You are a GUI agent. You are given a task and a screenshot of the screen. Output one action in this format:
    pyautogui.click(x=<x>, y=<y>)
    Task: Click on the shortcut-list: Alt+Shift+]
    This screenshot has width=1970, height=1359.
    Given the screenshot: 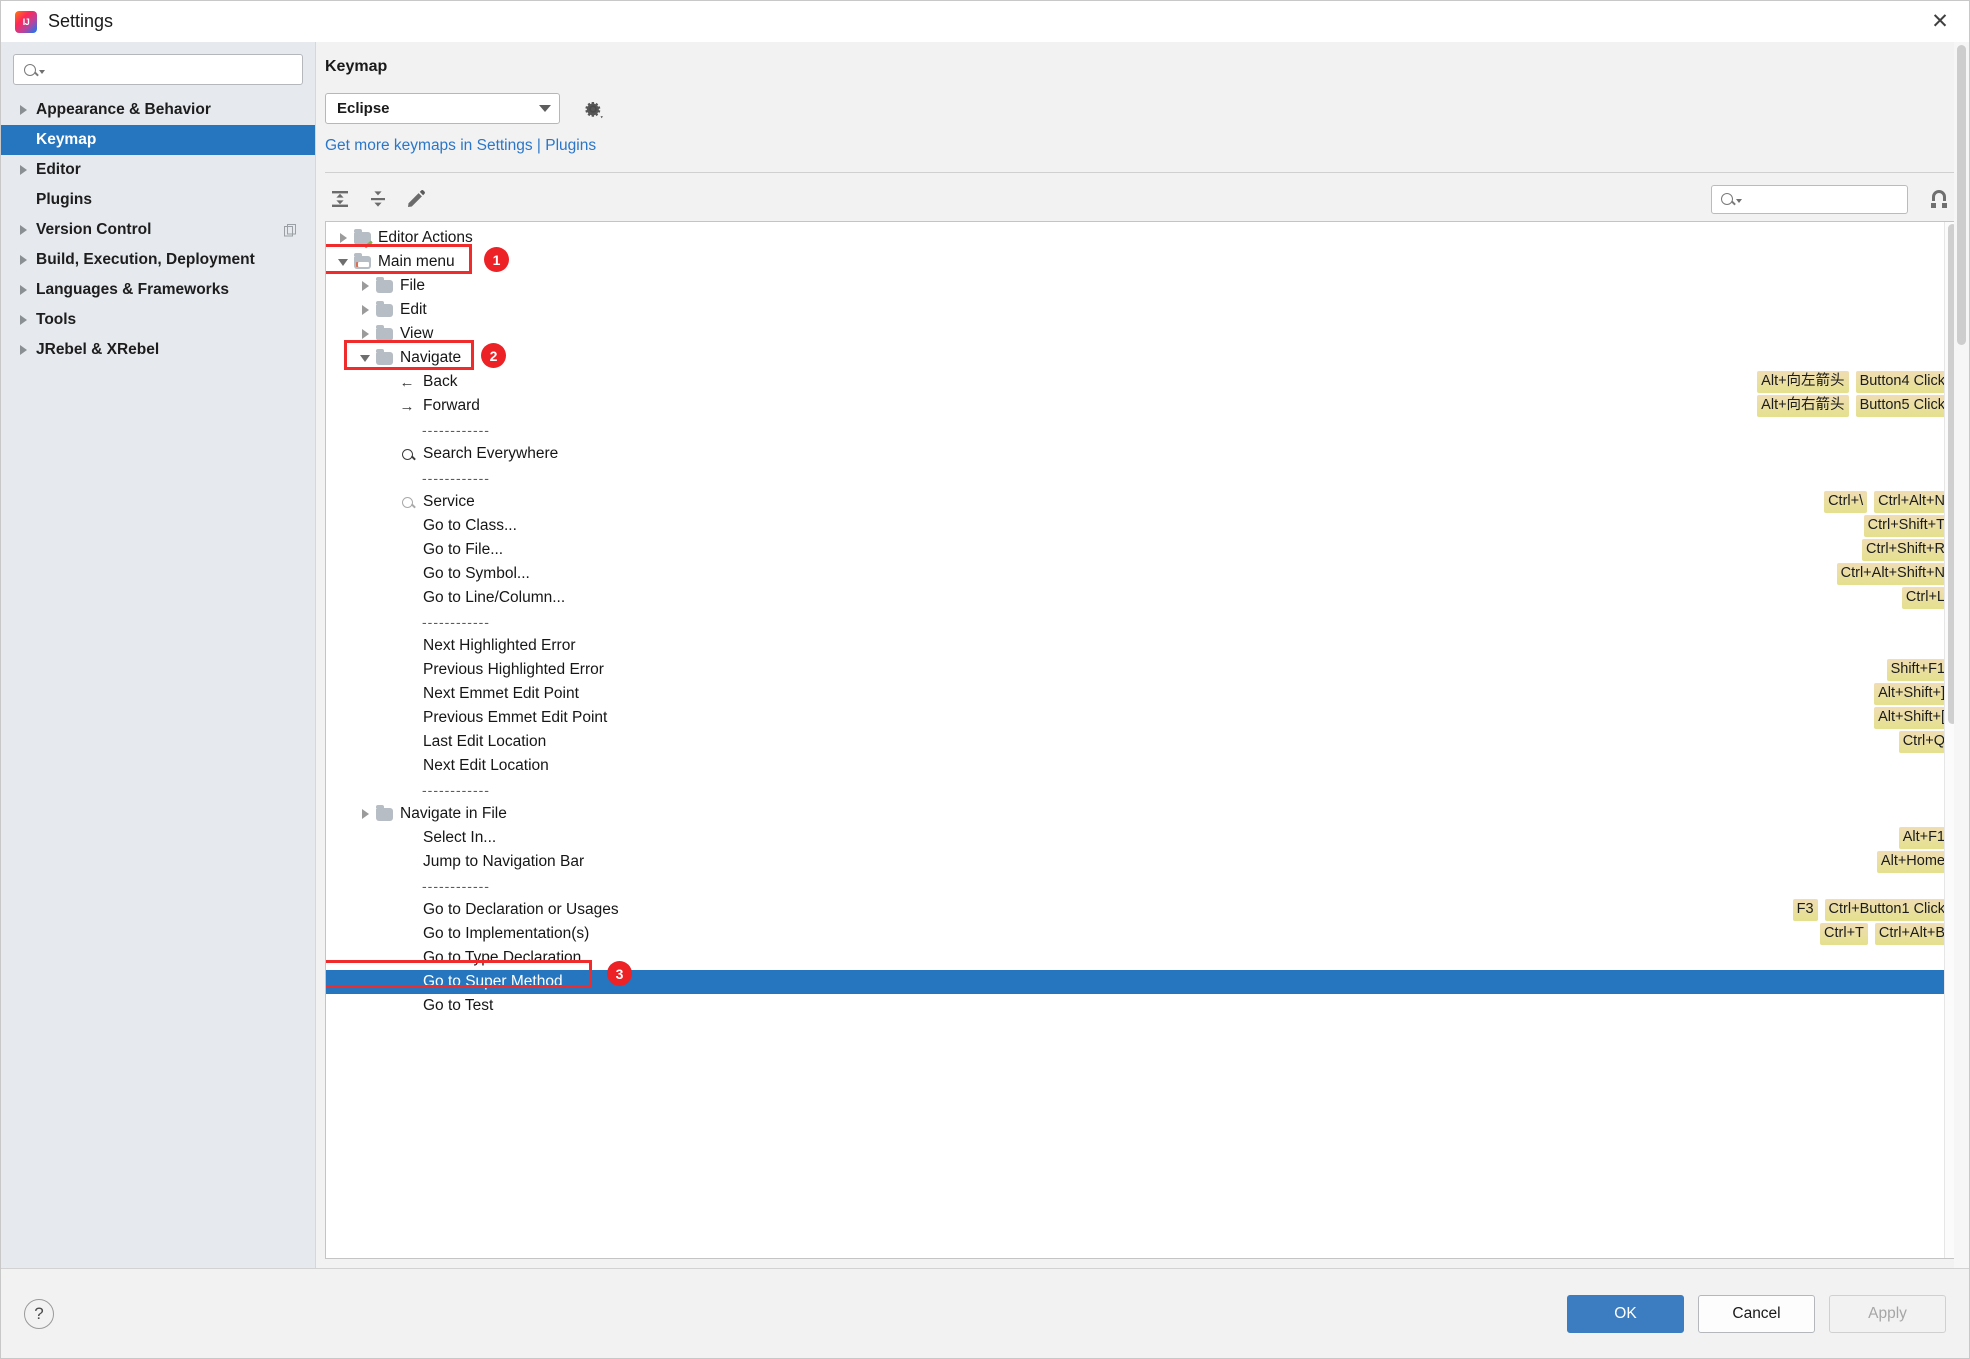 What is the action you would take?
    pyautogui.click(x=1911, y=694)
    